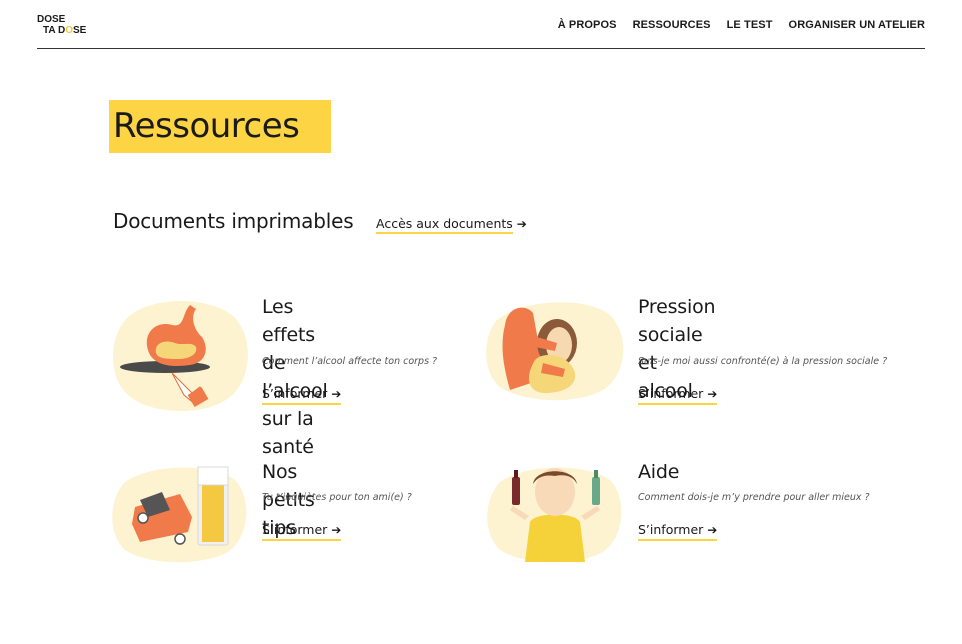 The height and width of the screenshot is (644, 962). I want to click on page-title-highlight: Ressources, so click(220, 126).